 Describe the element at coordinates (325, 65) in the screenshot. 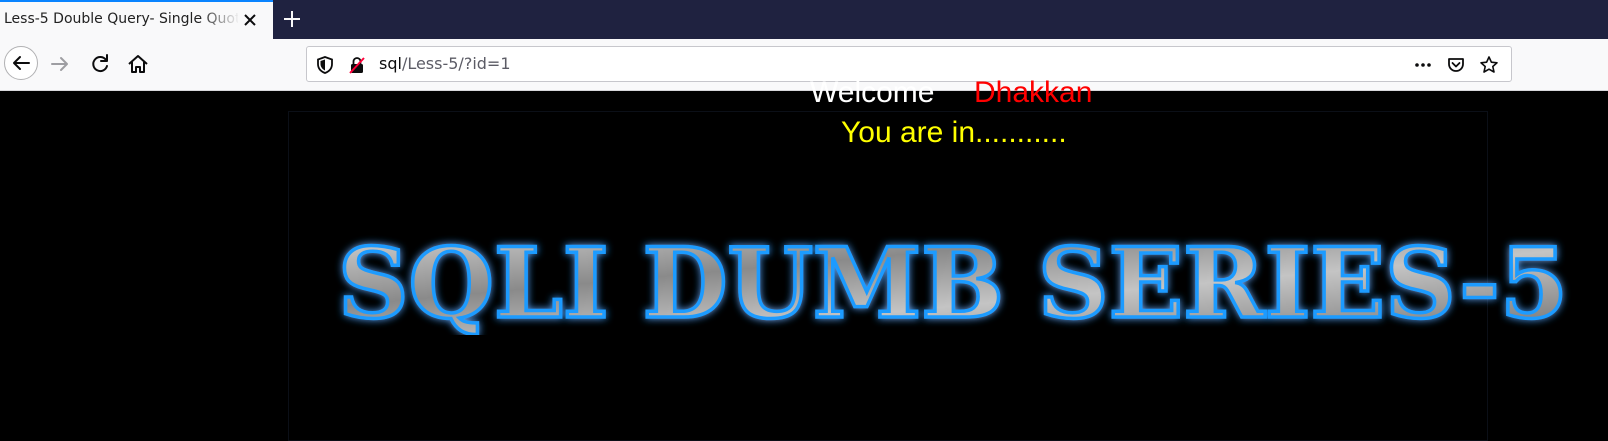

I see `shield-icon` at that location.